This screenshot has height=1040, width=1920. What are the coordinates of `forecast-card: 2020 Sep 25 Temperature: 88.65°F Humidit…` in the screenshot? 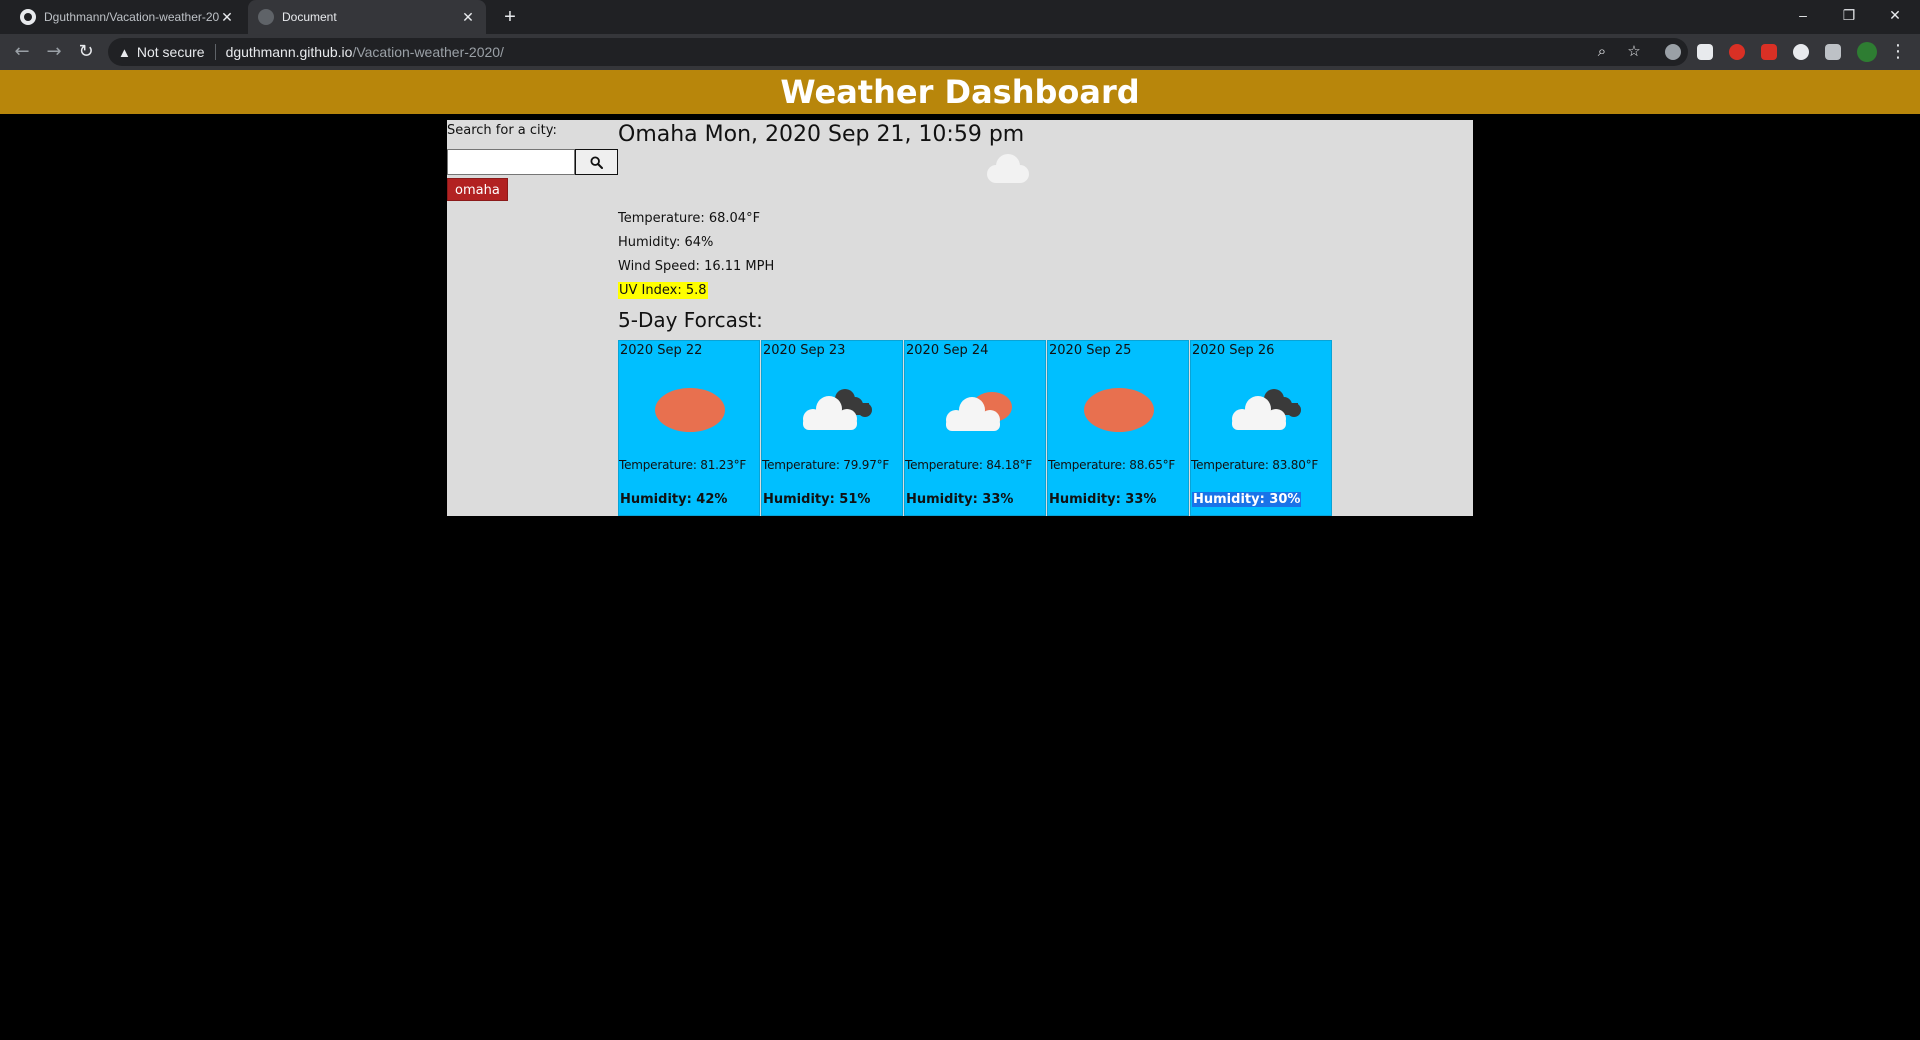 It's located at (1118, 428).